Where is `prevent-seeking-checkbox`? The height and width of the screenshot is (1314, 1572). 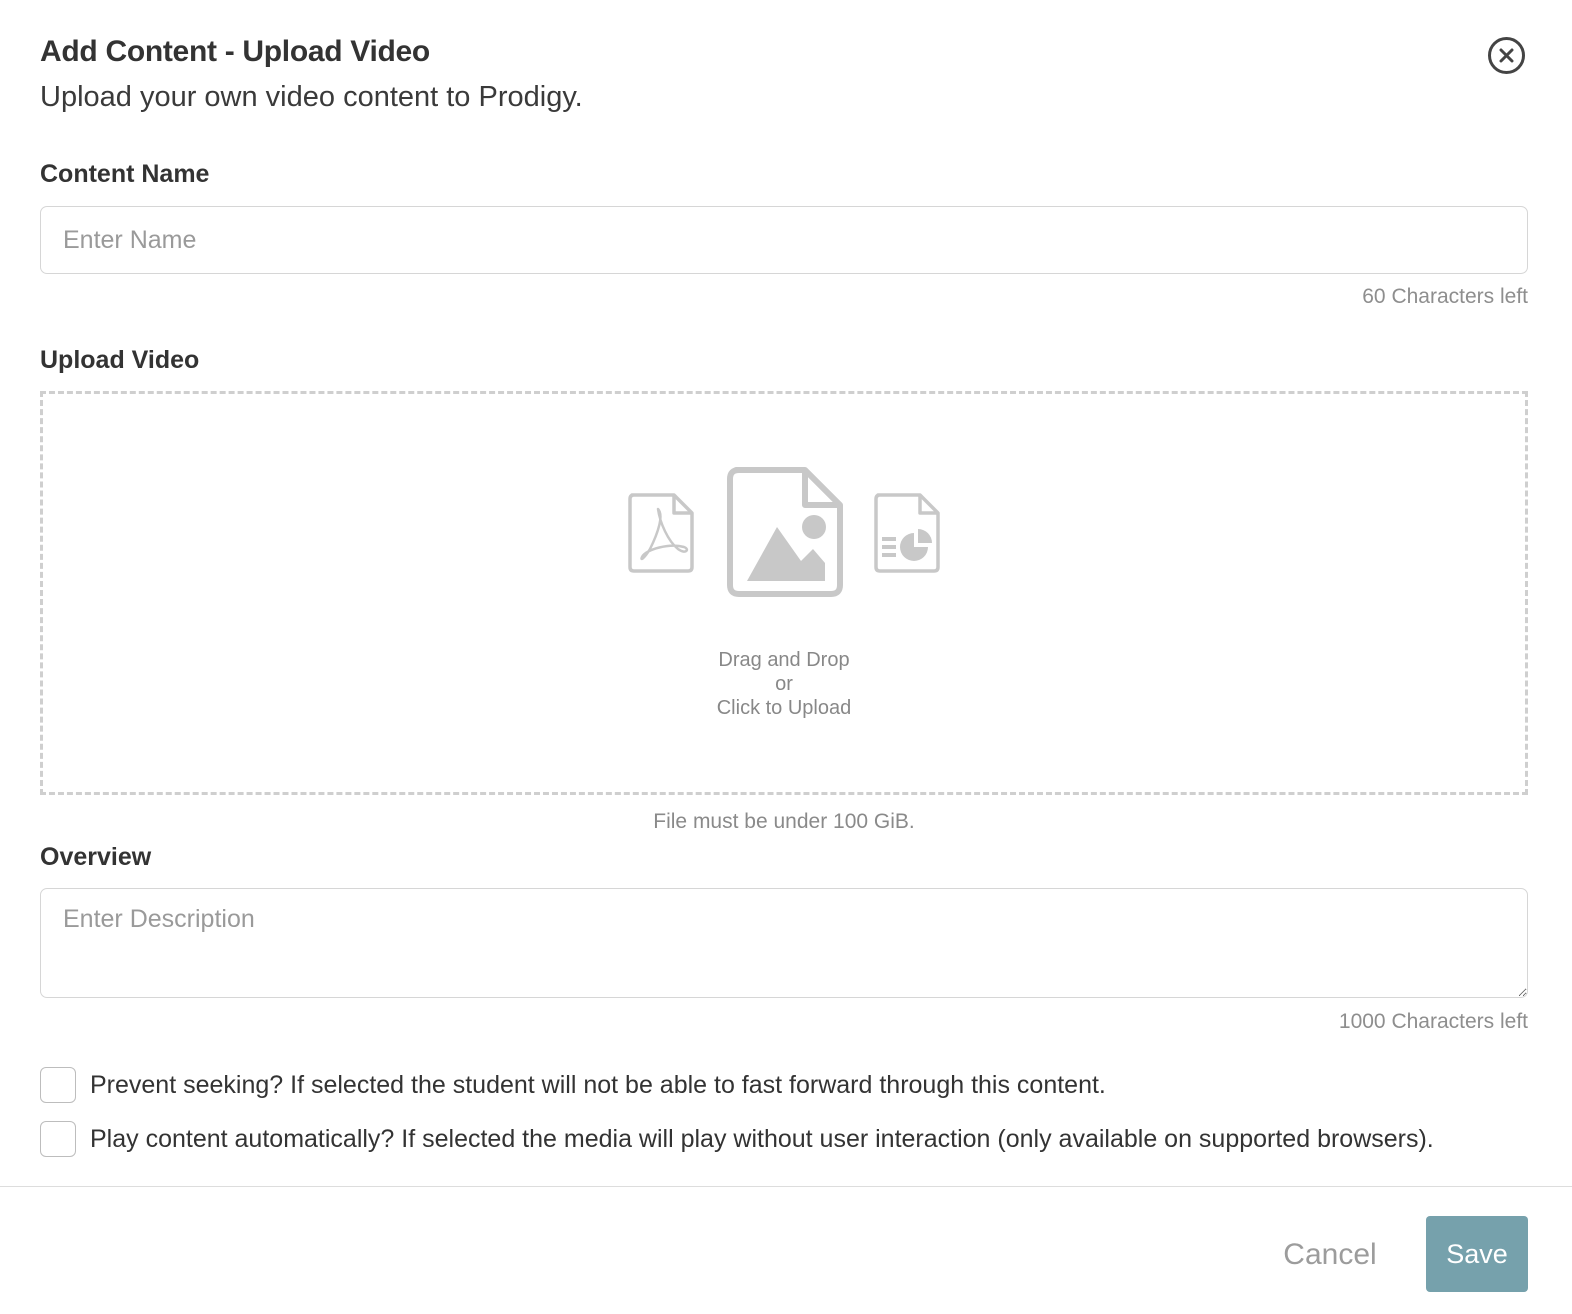 prevent-seeking-checkbox is located at coordinates (58, 1085).